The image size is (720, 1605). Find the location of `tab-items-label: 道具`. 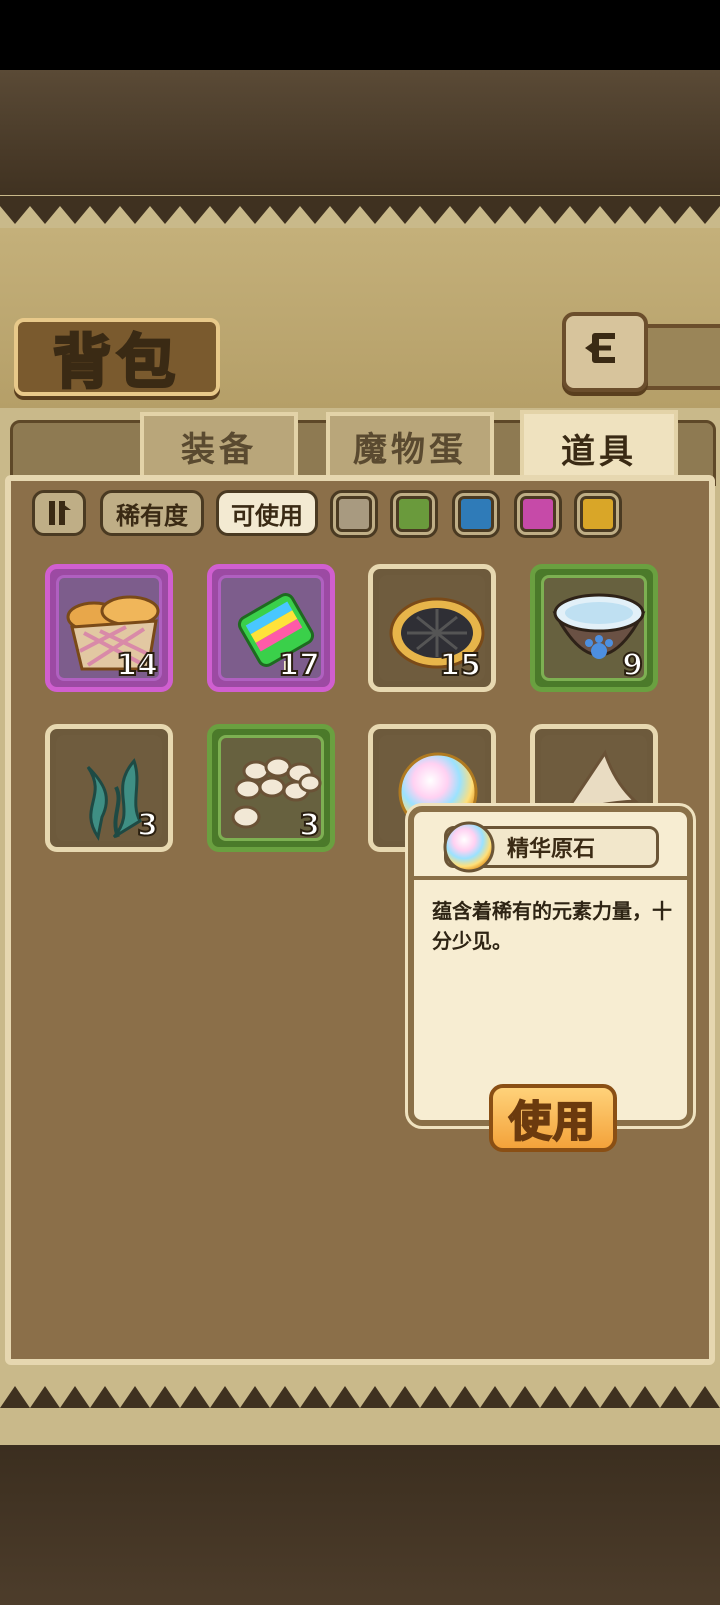

tab-items-label: 道具 is located at coordinates (599, 452).